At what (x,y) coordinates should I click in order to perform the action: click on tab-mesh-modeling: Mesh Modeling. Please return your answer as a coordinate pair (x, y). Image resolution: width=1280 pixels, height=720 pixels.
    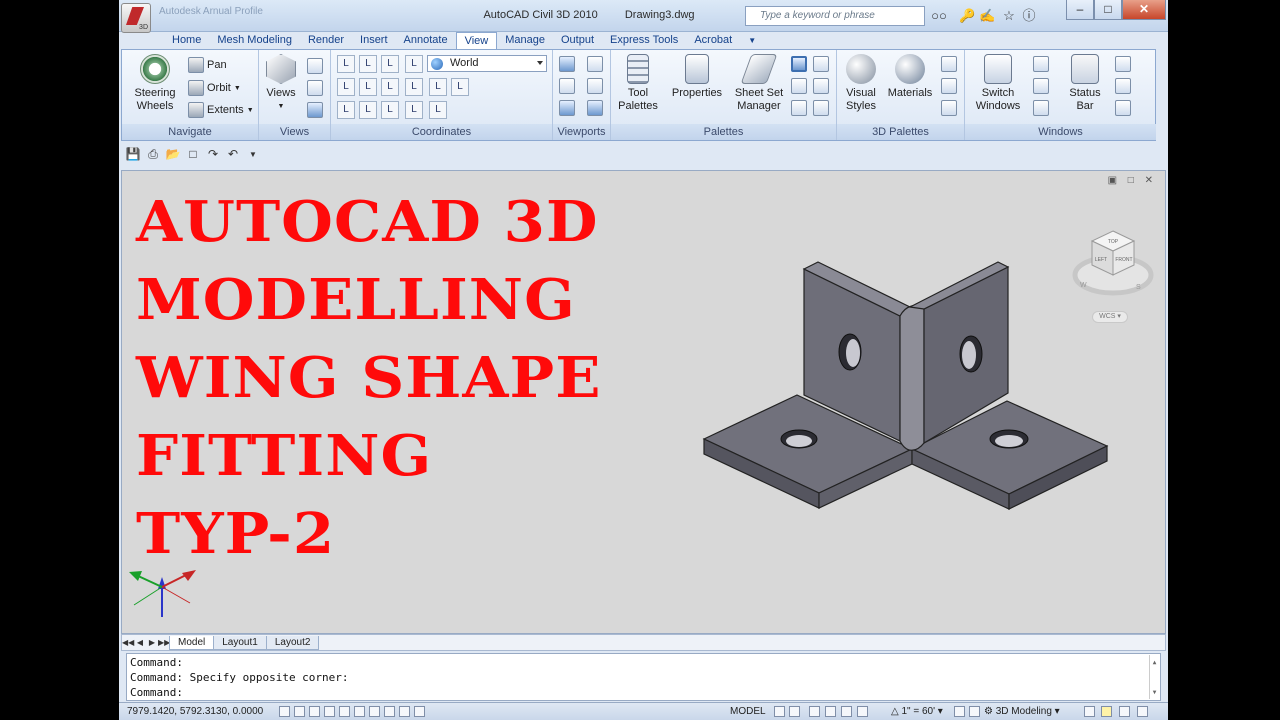
    Looking at the image, I should click on (254, 41).